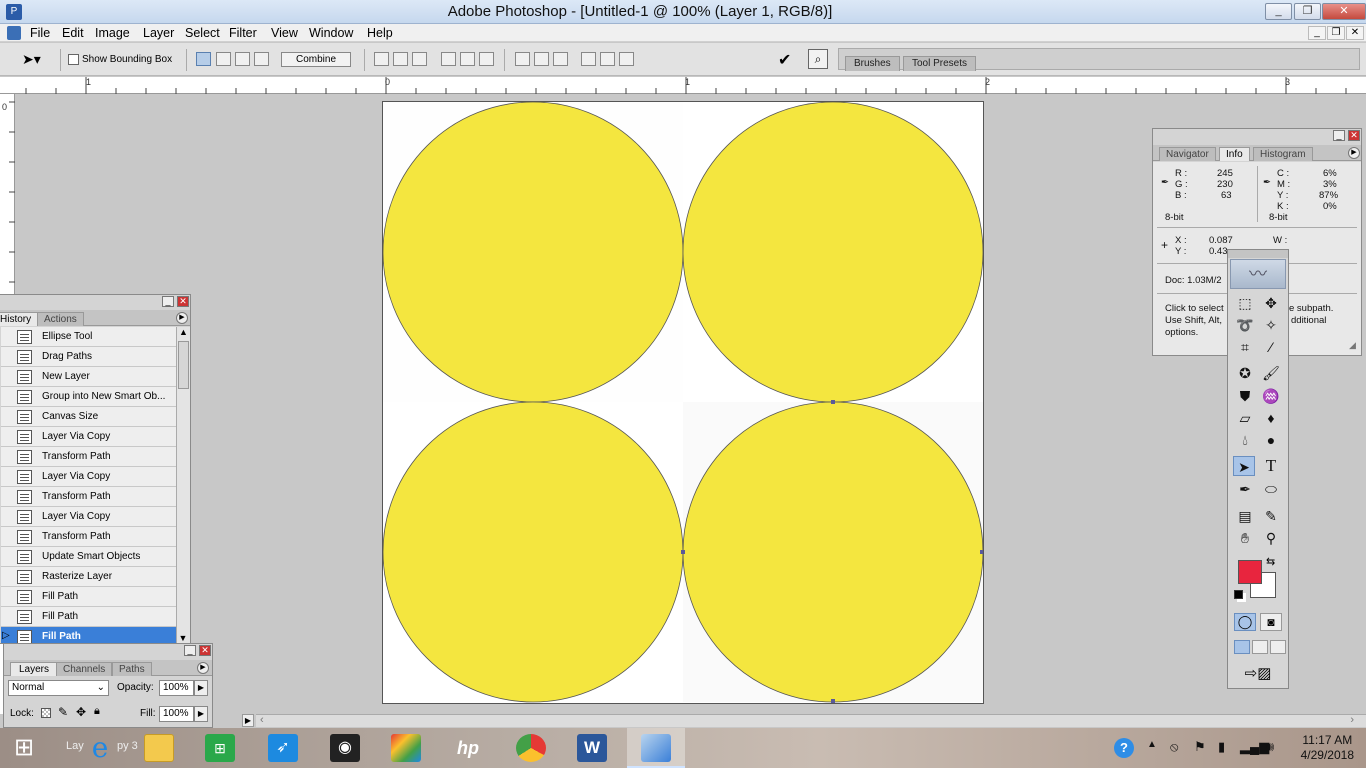 The height and width of the screenshot is (768, 1366). Describe the element at coordinates (1250, 572) in the screenshot. I see `foreground-color-swatch` at that location.